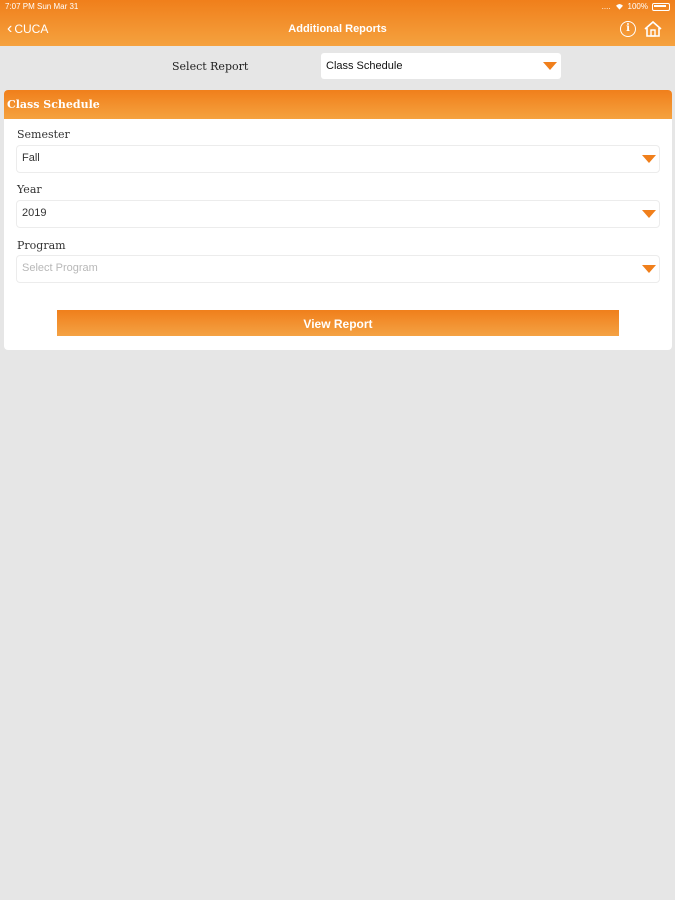 Image resolution: width=675 pixels, height=900 pixels. I want to click on year-select: 2019, so click(338, 214).